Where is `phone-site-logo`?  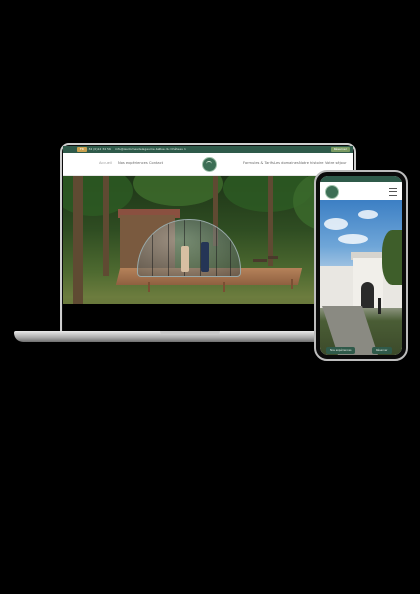 phone-site-logo is located at coordinates (332, 192).